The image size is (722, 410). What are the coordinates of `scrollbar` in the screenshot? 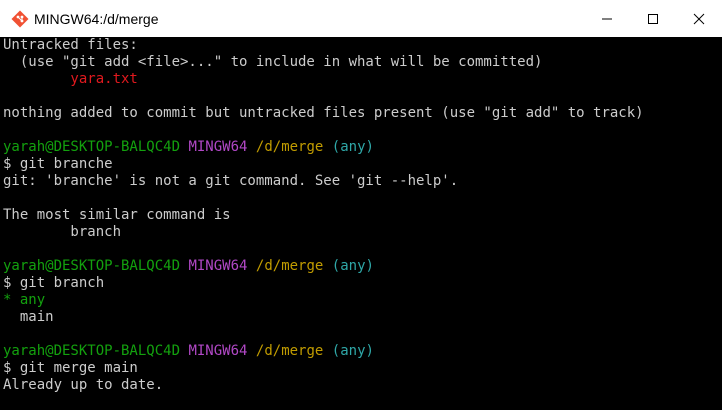 It's located at (718, 223).